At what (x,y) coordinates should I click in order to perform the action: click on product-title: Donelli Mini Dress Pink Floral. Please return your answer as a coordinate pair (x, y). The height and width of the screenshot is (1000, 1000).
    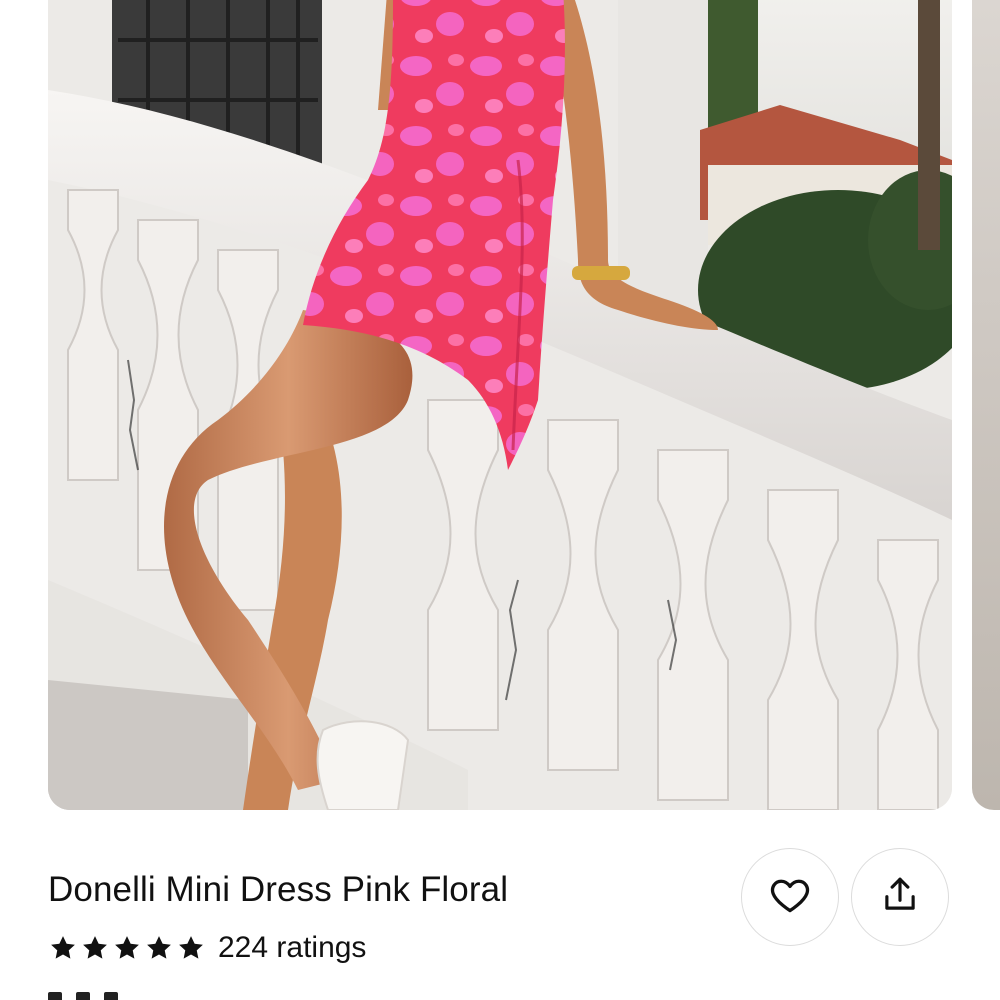
    Looking at the image, I should click on (278, 889).